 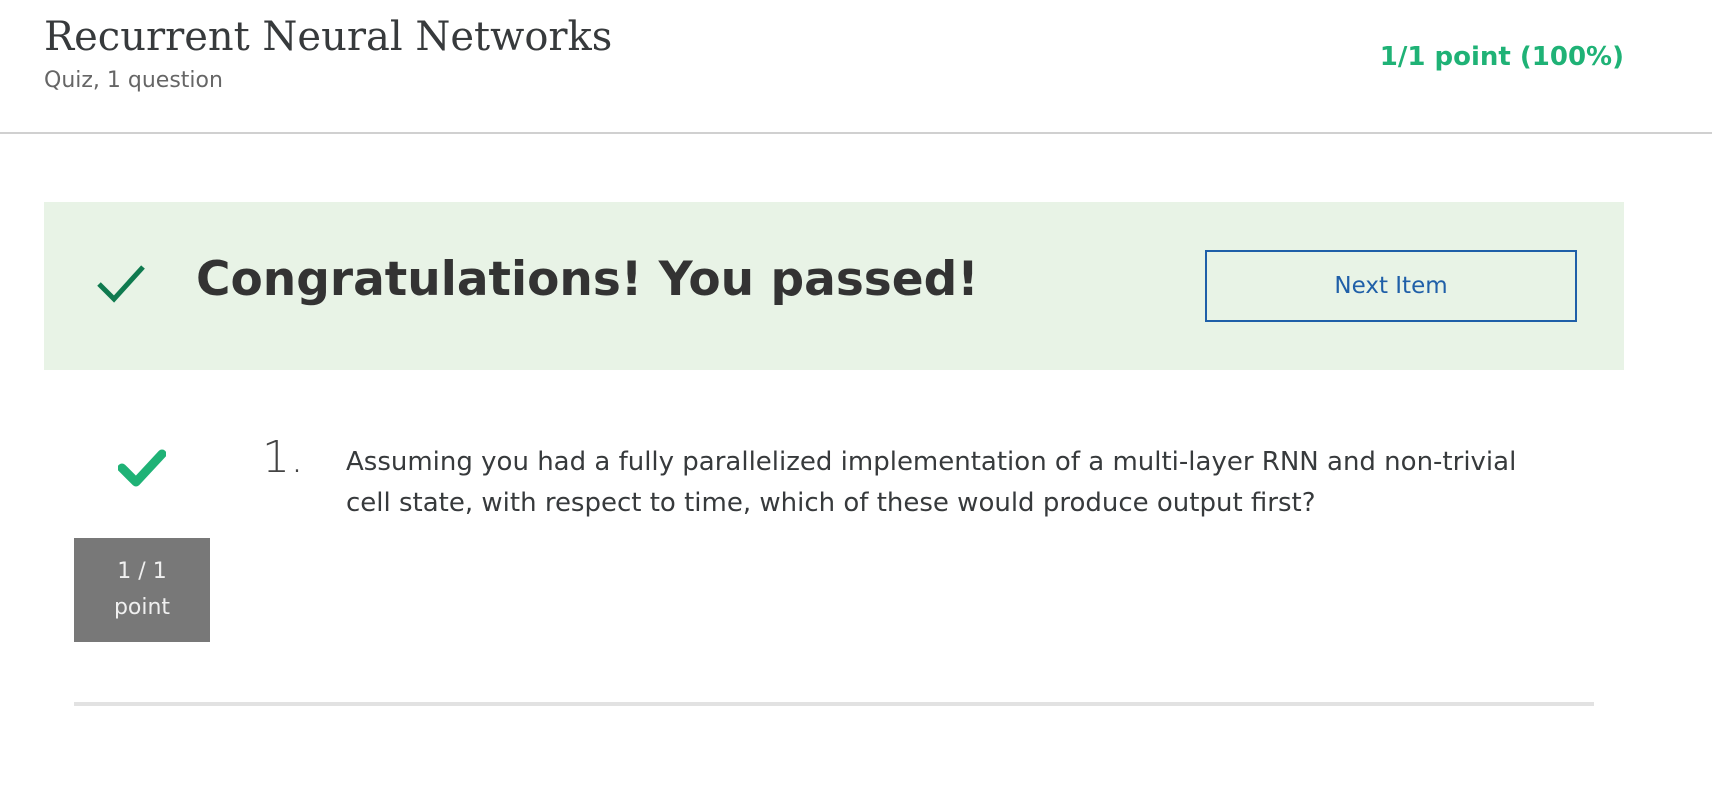 What do you see at coordinates (587, 279) in the screenshot?
I see `pass-message: Congratulations! You passed!` at bounding box center [587, 279].